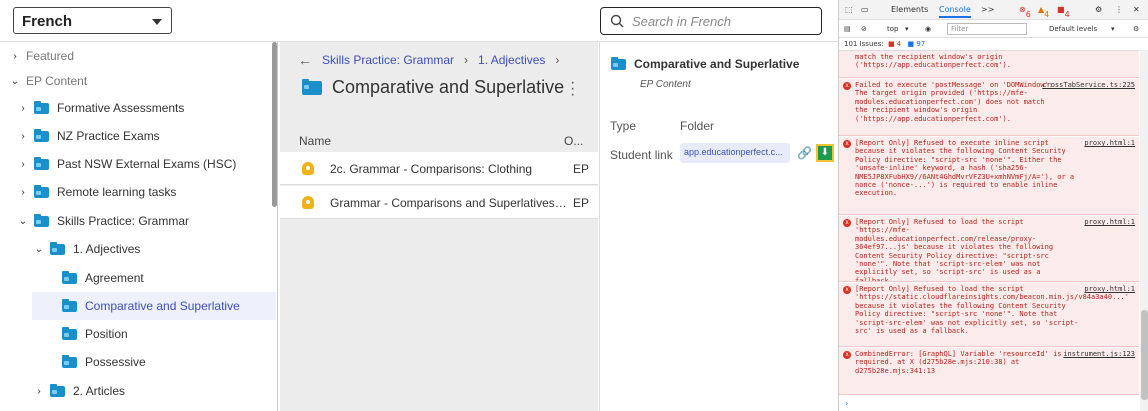  What do you see at coordinates (152, 249) in the screenshot?
I see `sidebar-item-adjectives: ⌄ 1. Adjectives` at bounding box center [152, 249].